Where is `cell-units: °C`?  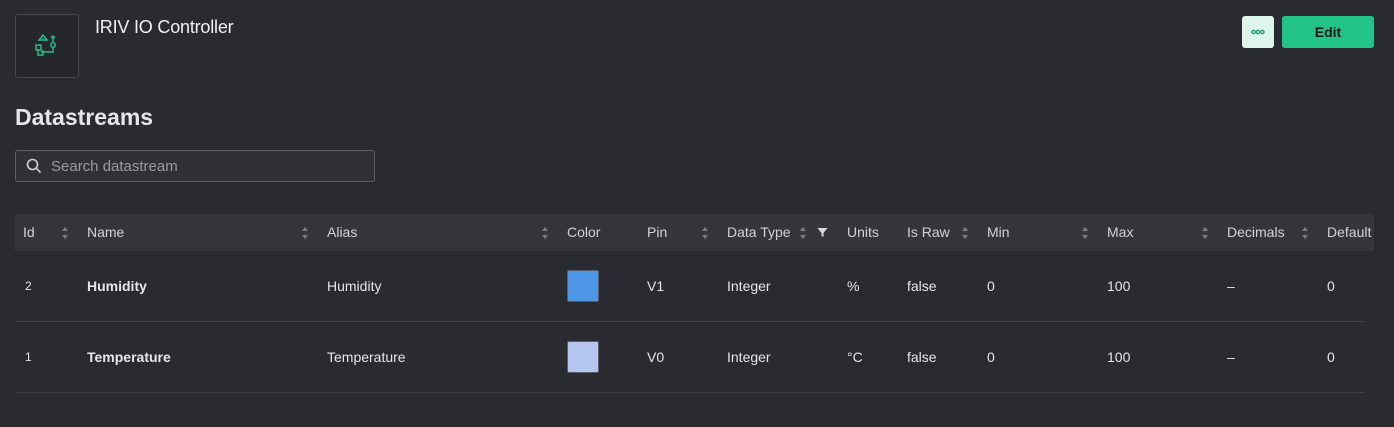
cell-units: °C is located at coordinates (855, 357).